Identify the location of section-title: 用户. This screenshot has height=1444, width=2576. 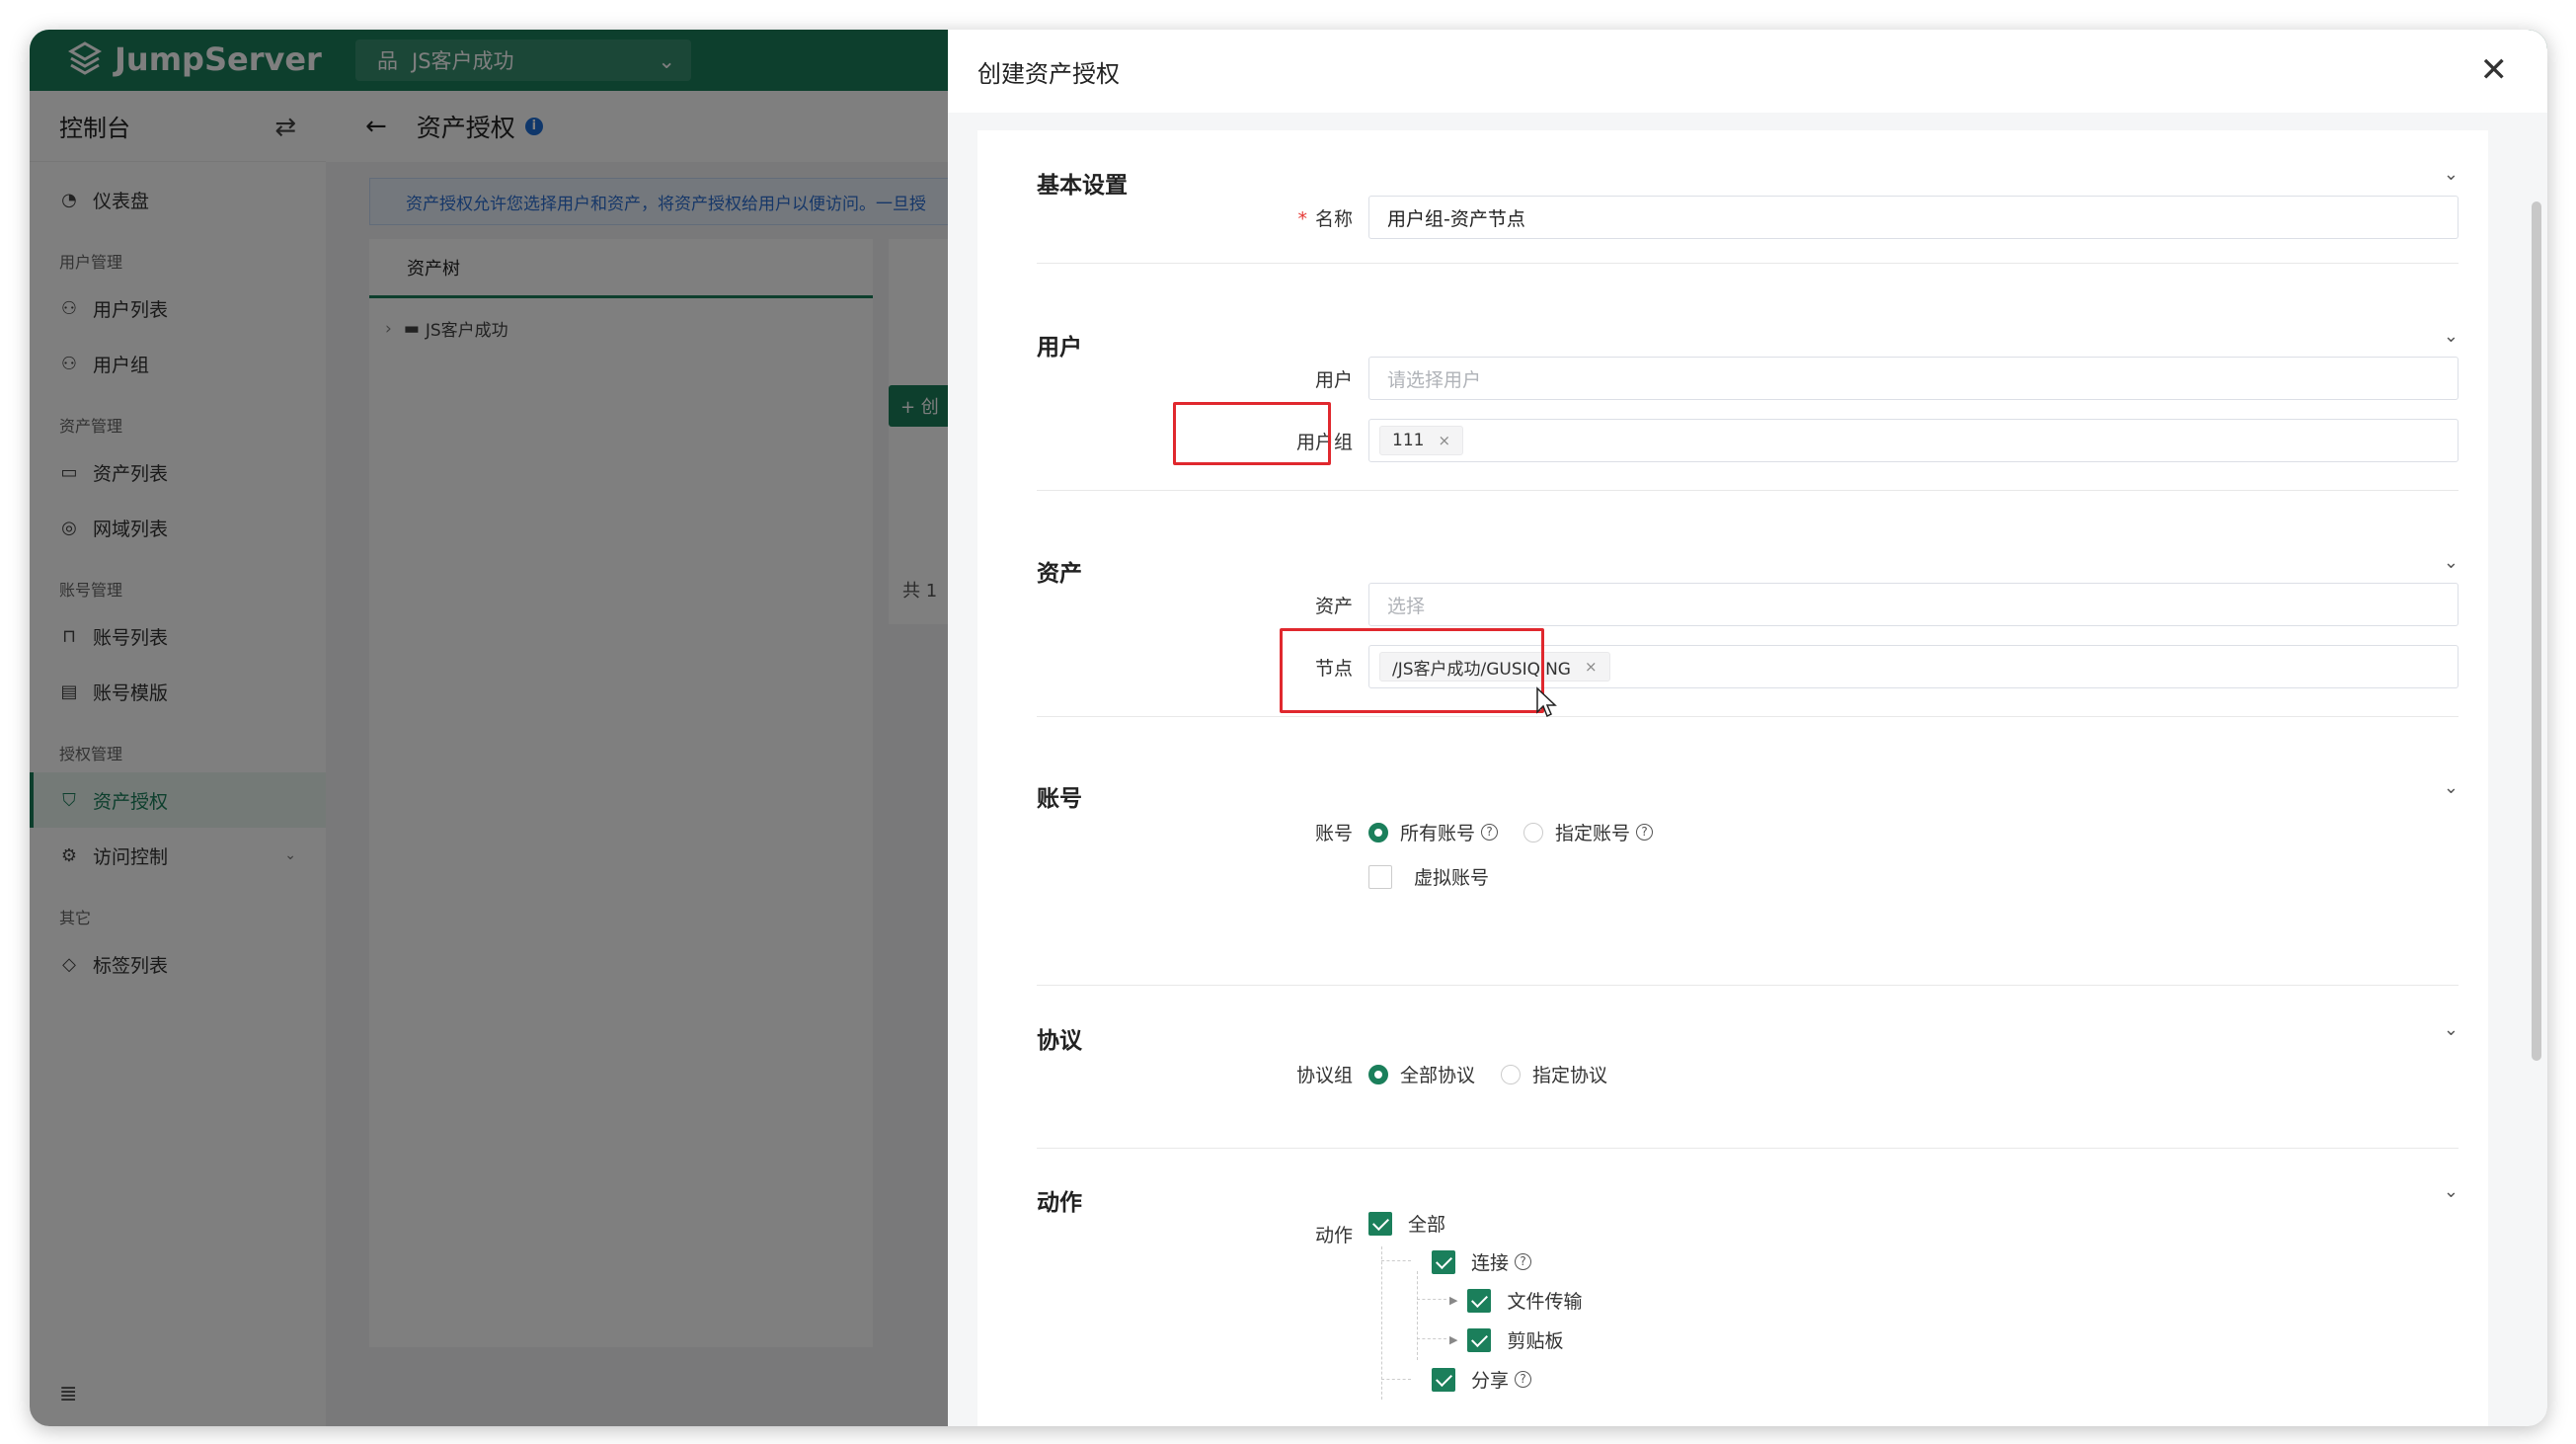
(1059, 348).